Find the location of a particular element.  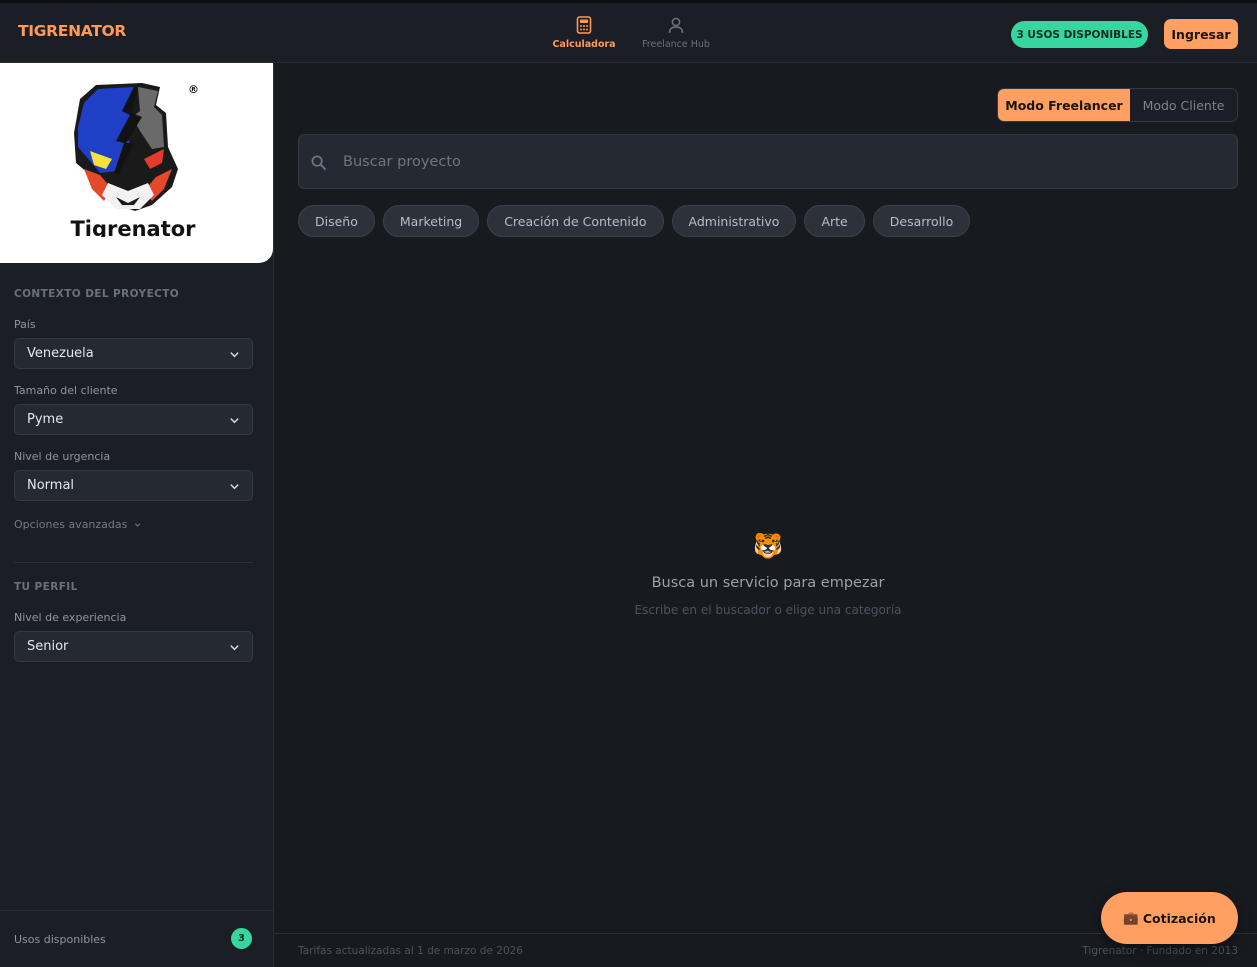

client-size-label: Tamaño del cliente is located at coordinates (66, 390).